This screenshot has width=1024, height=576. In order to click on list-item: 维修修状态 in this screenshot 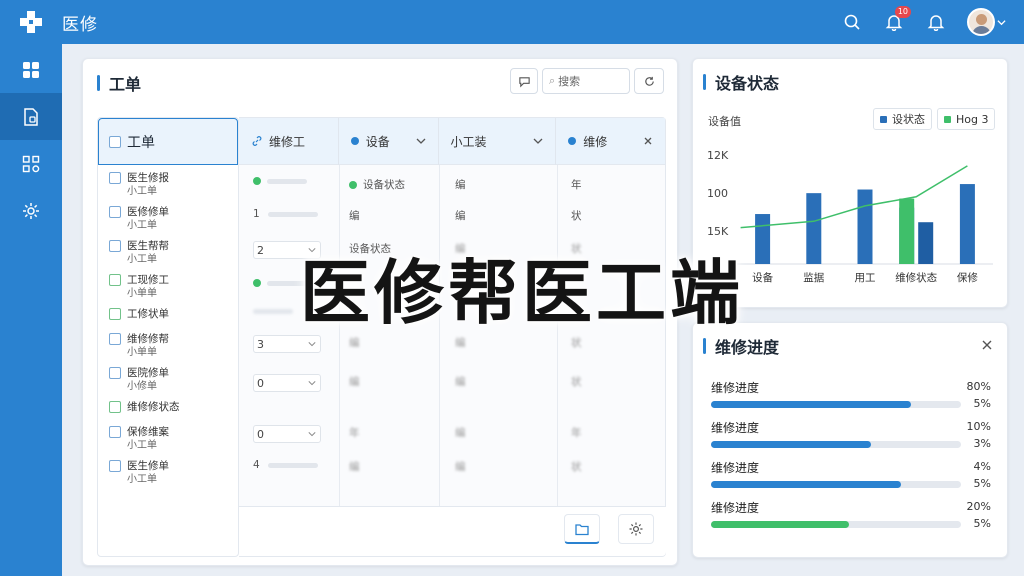, I will do `click(168, 406)`.